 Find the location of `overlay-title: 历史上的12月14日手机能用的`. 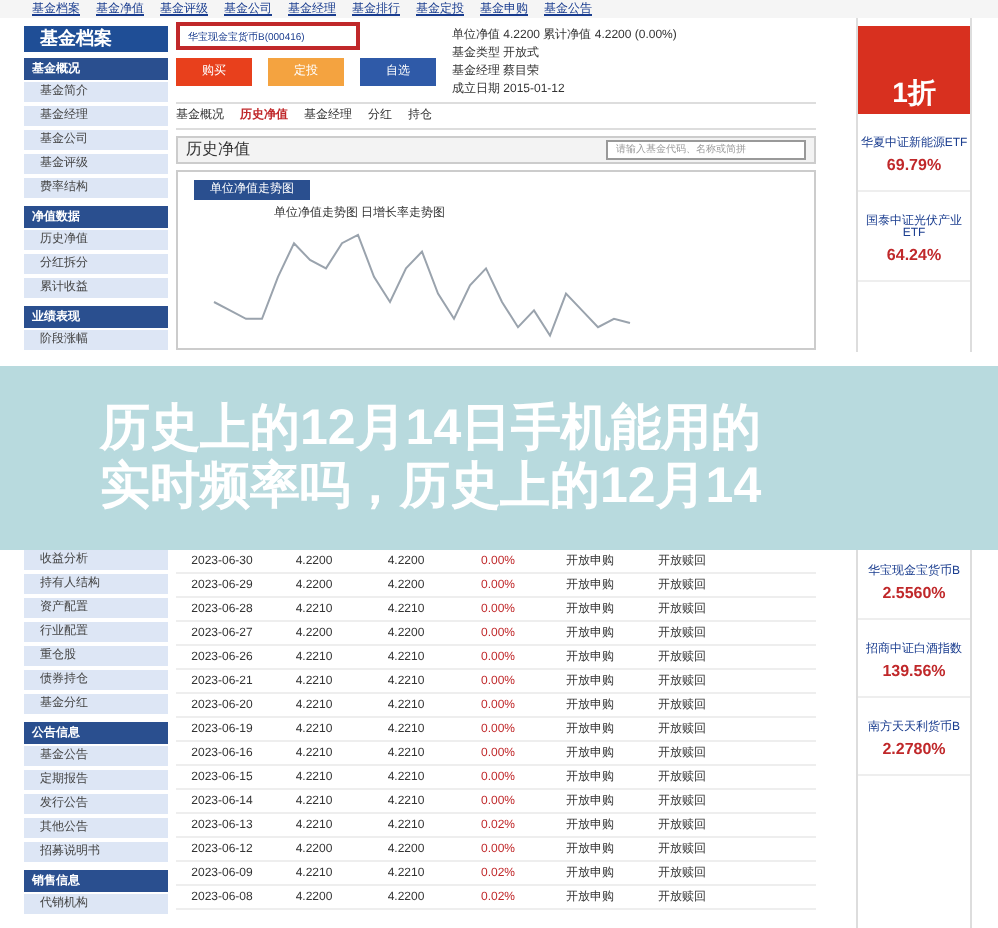

overlay-title: 历史上的12月14日手机能用的 is located at coordinates (431, 429).